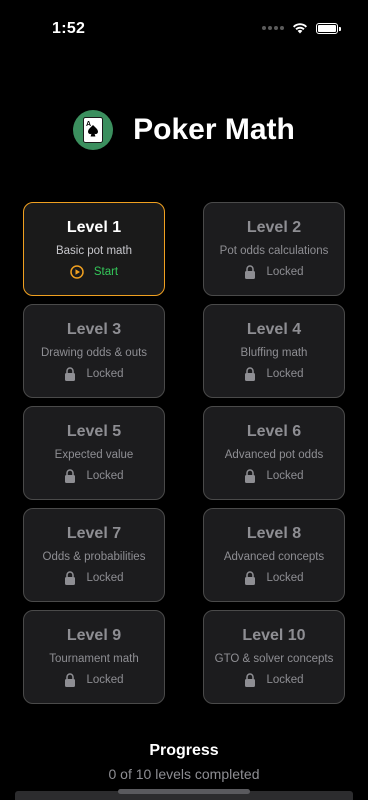 The image size is (368, 800). Describe the element at coordinates (274, 431) in the screenshot. I see `level-title: Level 6` at that location.